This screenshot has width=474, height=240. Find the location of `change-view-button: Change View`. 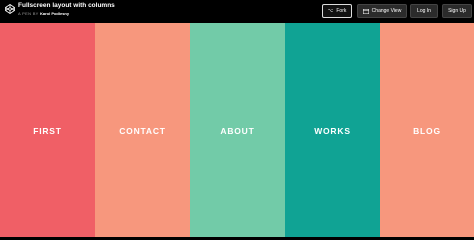

change-view-button: Change View is located at coordinates (382, 11).